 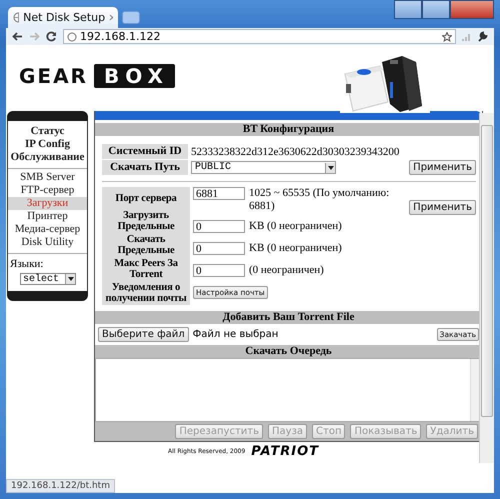 What do you see at coordinates (51, 36) in the screenshot?
I see `reload-icon` at bounding box center [51, 36].